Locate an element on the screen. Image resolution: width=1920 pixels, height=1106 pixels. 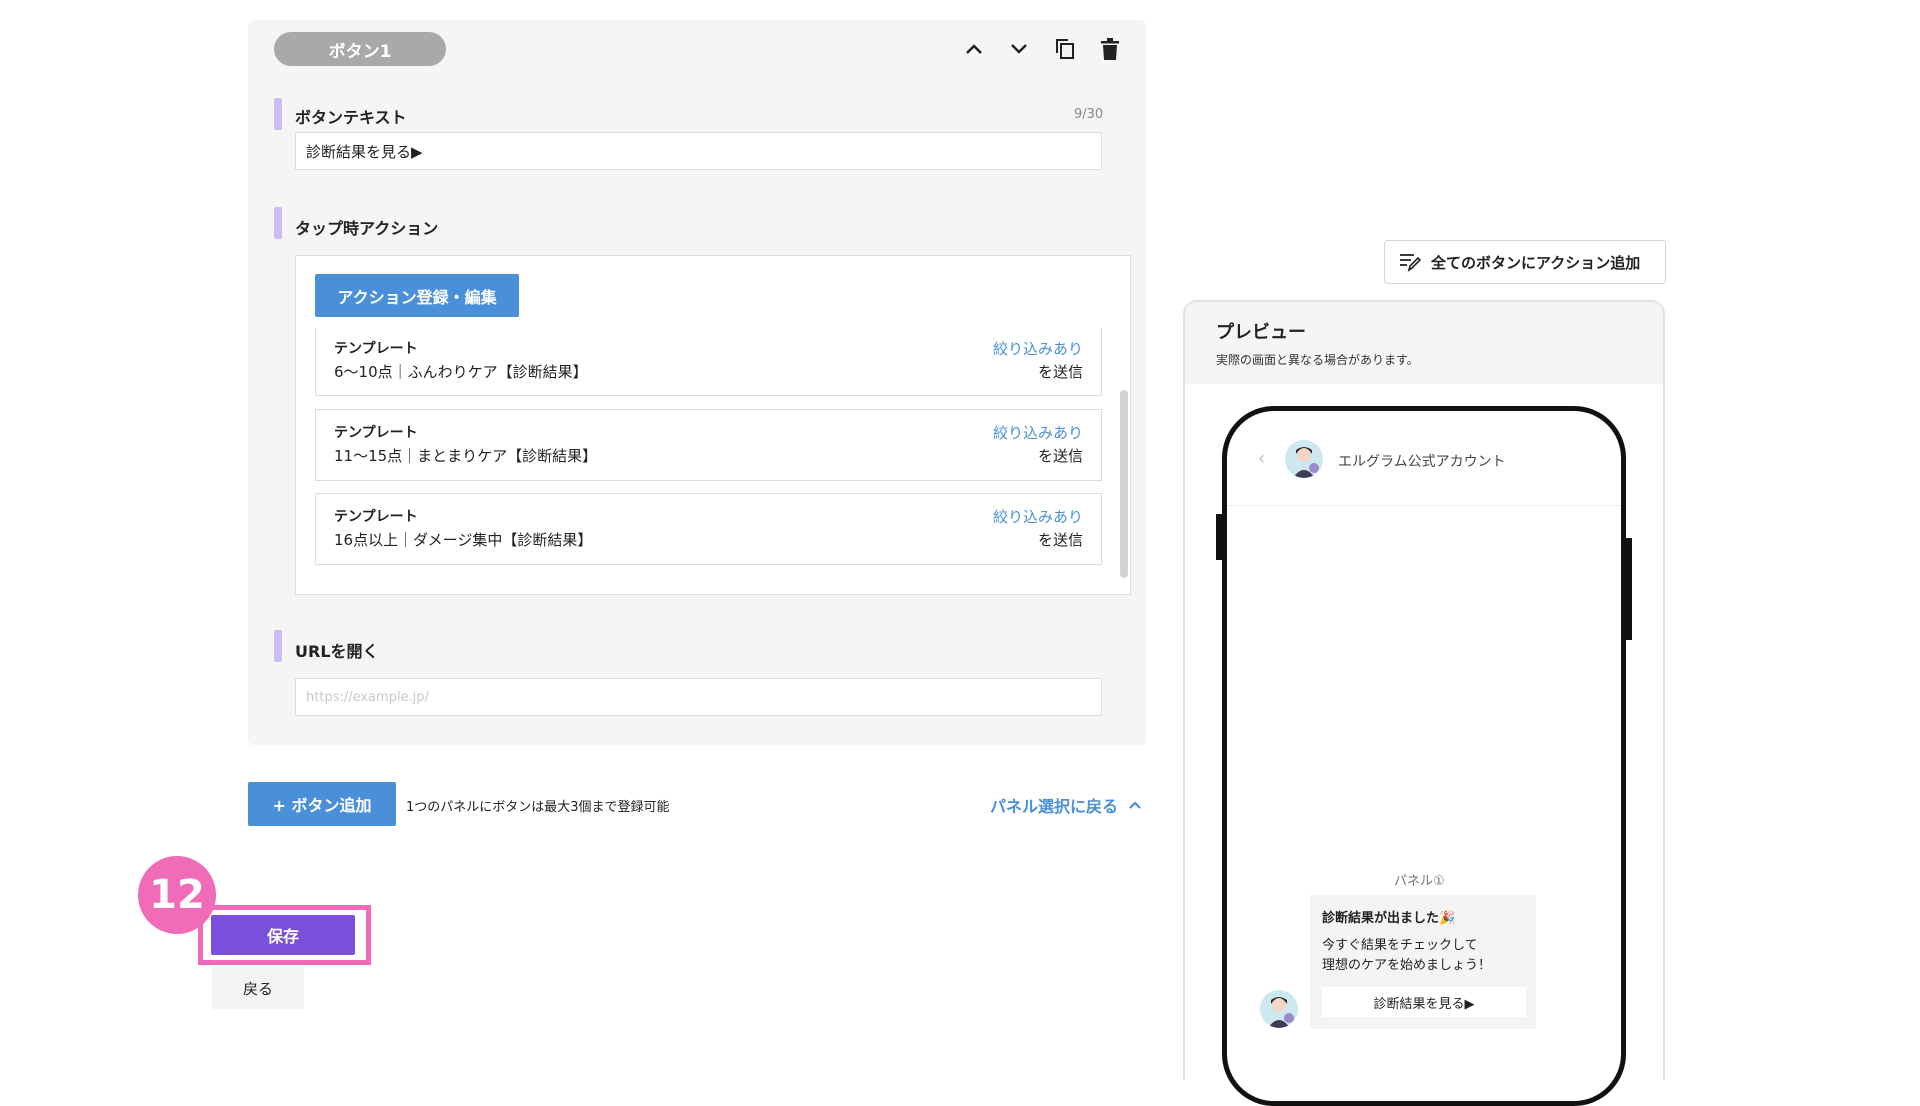
move-down-button is located at coordinates (1019, 49).